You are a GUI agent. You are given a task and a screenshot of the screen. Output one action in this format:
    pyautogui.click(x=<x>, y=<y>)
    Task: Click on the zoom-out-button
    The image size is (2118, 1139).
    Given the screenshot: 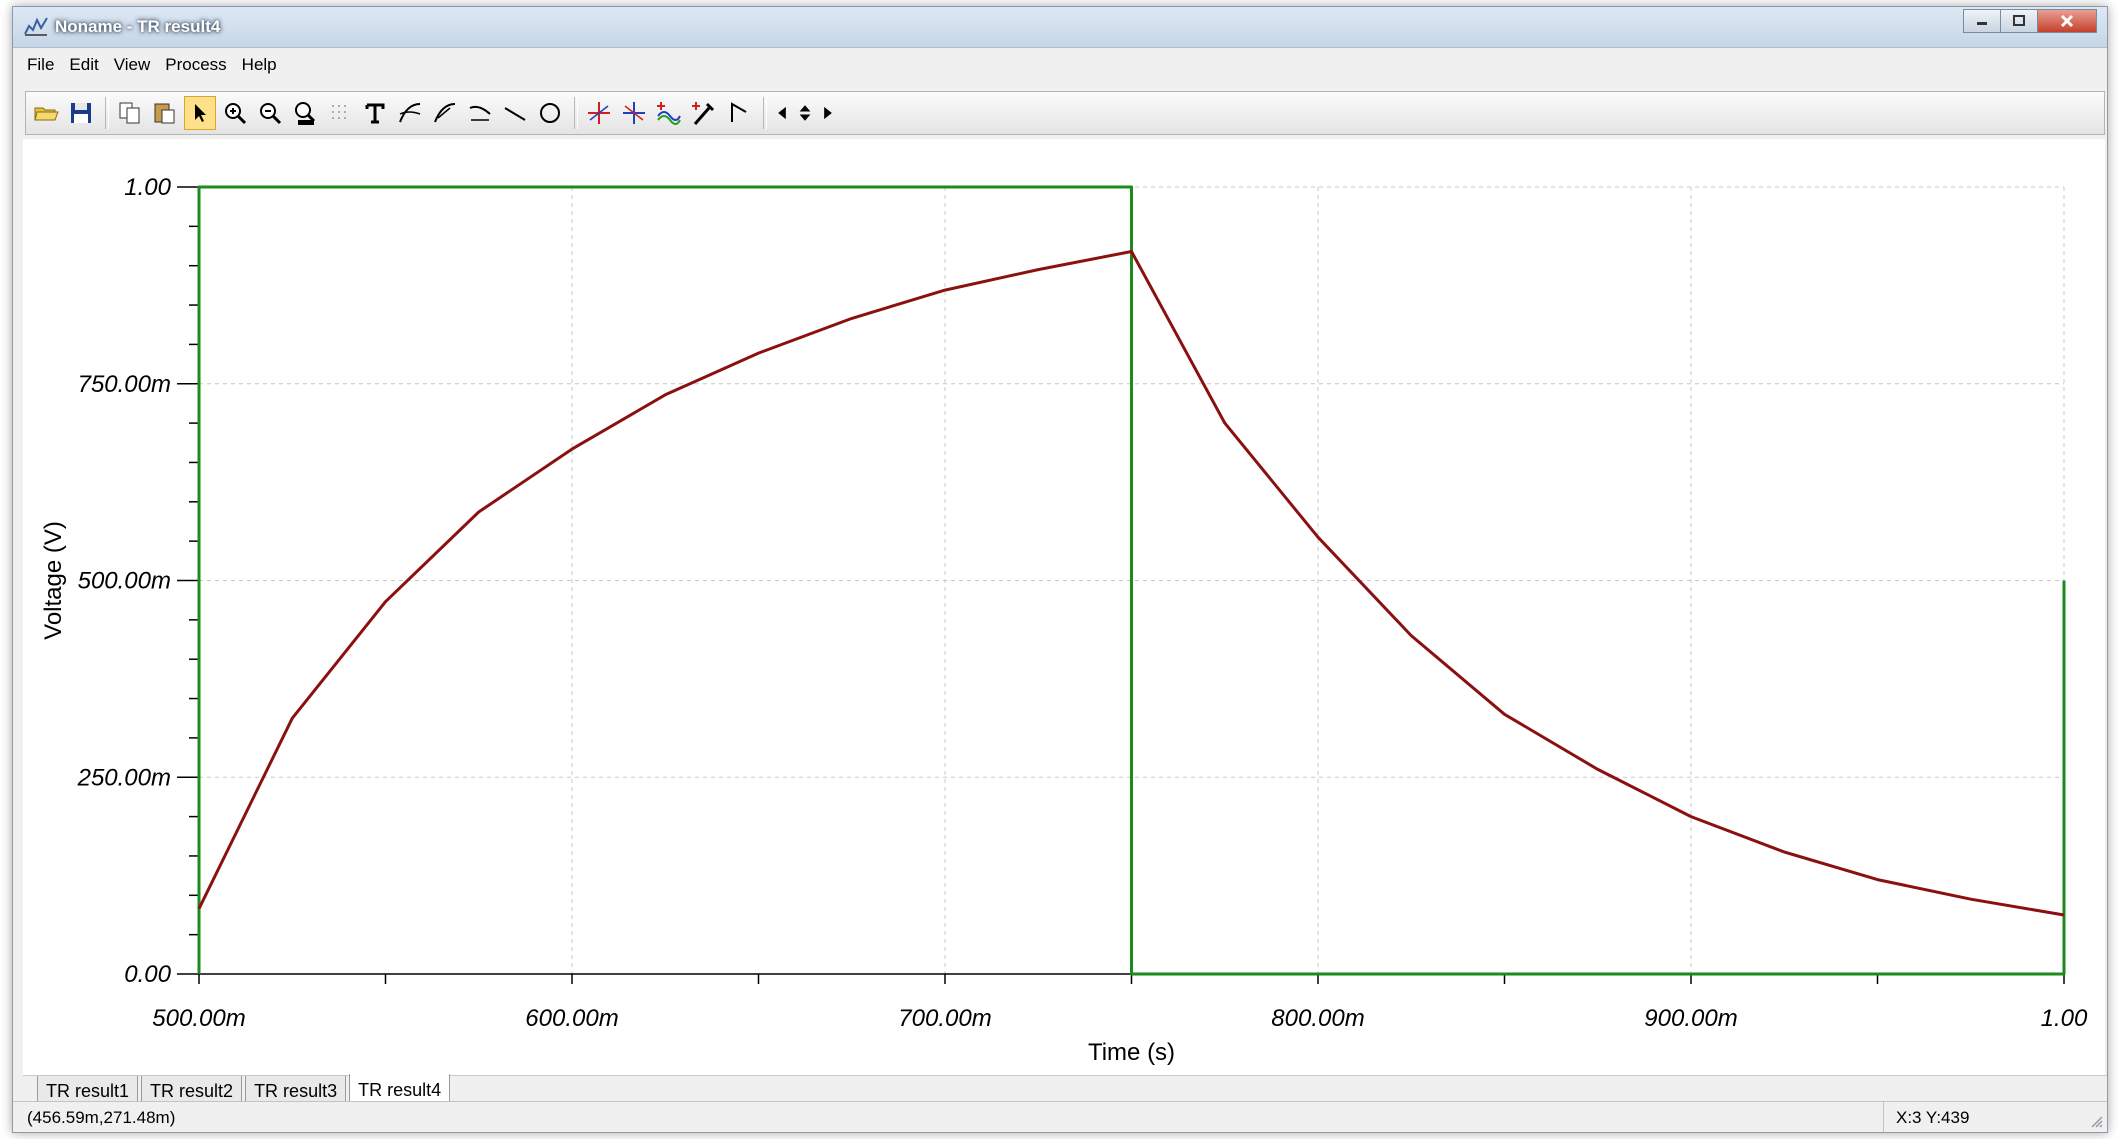 What is the action you would take?
    pyautogui.click(x=270, y=113)
    